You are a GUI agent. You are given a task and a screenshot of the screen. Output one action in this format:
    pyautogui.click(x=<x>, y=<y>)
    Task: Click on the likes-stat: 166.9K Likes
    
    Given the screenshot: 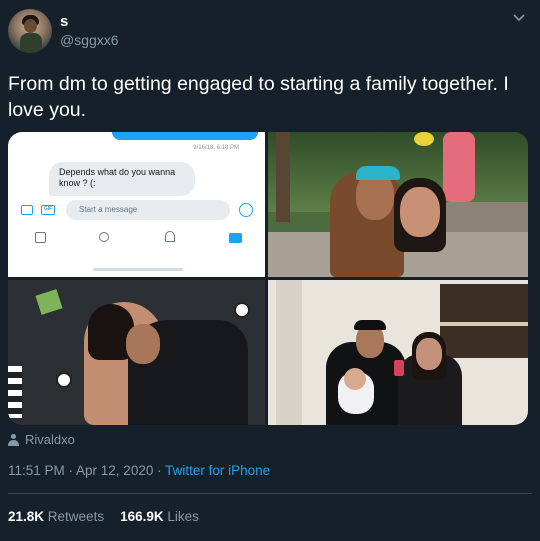 What is the action you would take?
    pyautogui.click(x=159, y=516)
    